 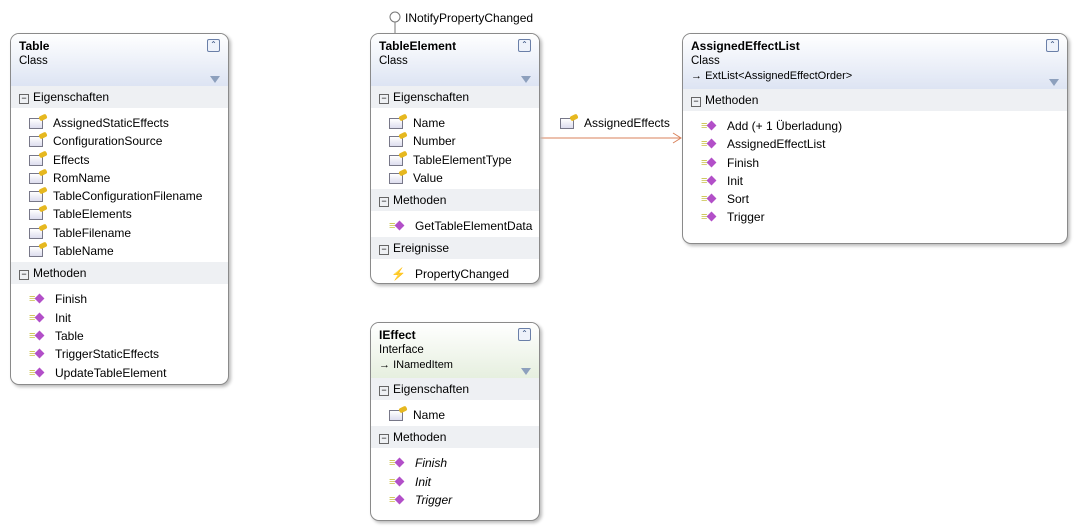 What do you see at coordinates (474, 226) in the screenshot?
I see `member-name: GetTableElementData` at bounding box center [474, 226].